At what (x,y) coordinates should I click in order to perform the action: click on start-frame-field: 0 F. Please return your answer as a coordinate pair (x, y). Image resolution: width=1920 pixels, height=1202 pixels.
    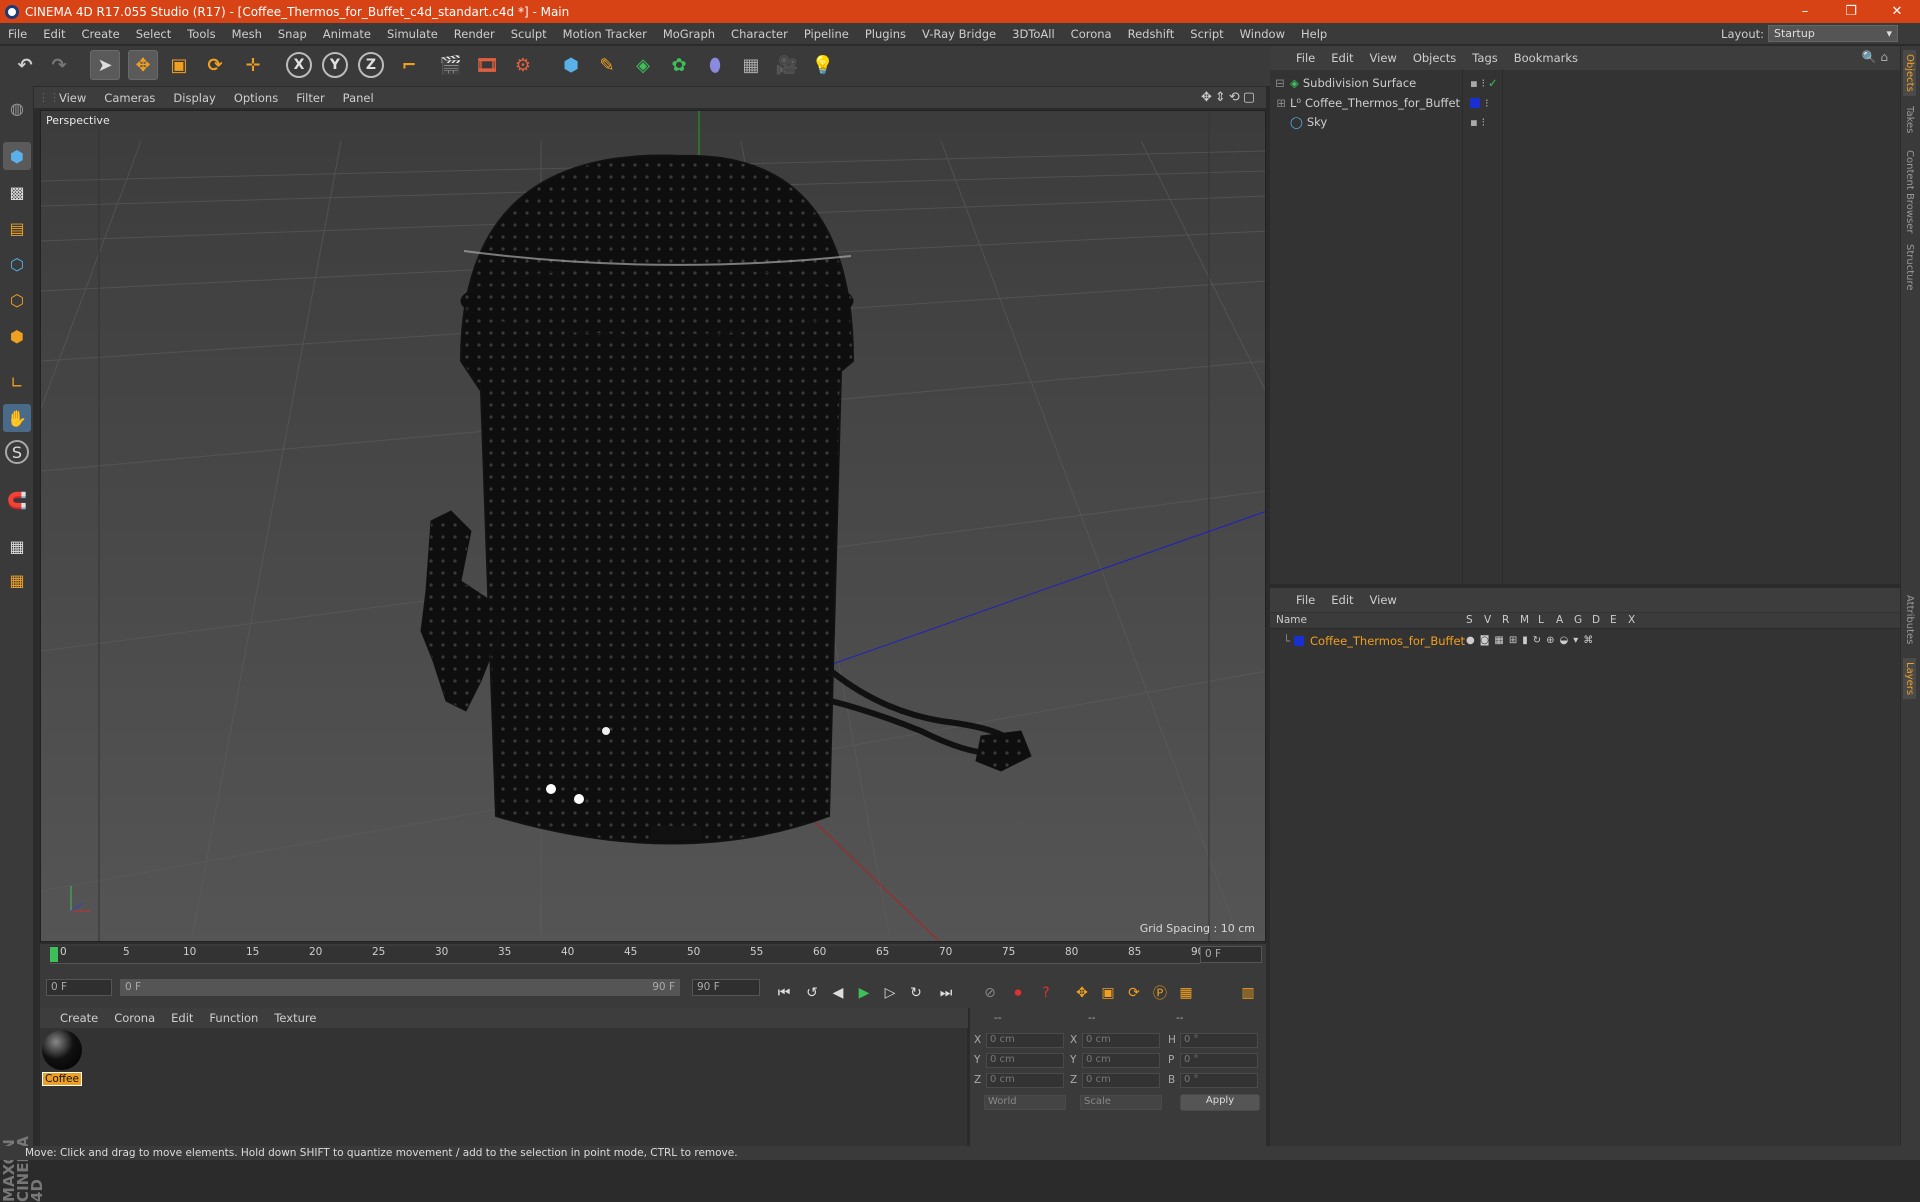
    Looking at the image, I should click on (79, 987).